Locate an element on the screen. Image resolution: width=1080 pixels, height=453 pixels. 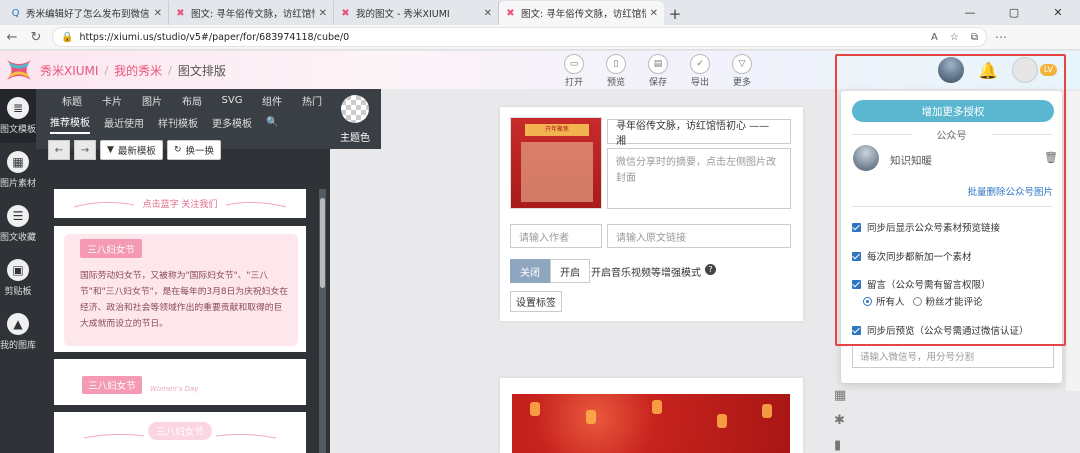
back-icon: ← is located at coordinates (12, 37).